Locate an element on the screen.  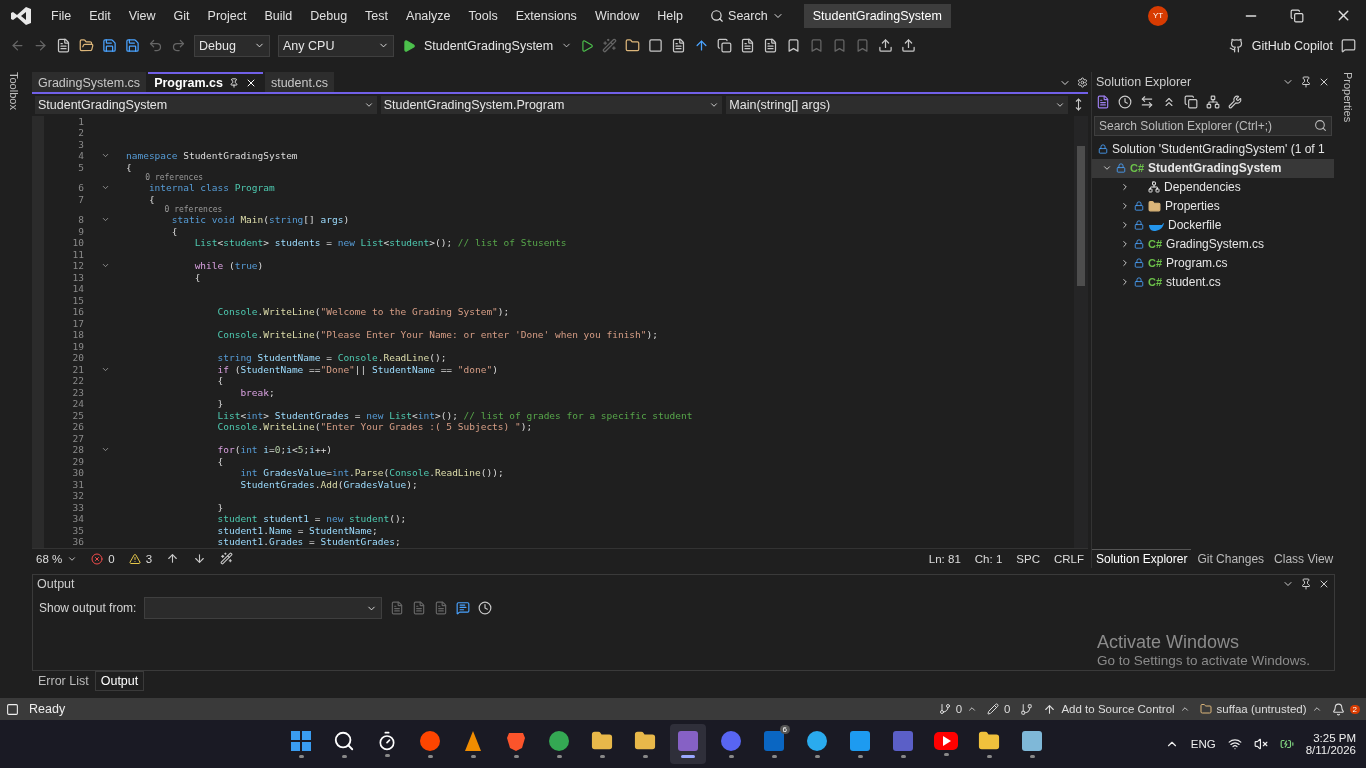
clock-date: 8/11/2026 is located at coordinates (1330, 750).